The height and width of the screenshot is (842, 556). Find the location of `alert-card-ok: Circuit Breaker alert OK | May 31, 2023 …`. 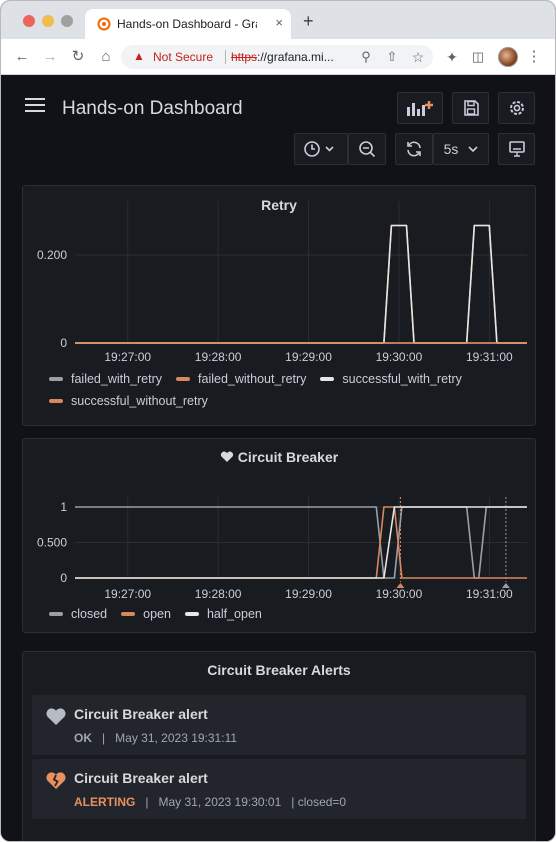

alert-card-ok: Circuit Breaker alert OK | May 31, 2023 … is located at coordinates (279, 725).